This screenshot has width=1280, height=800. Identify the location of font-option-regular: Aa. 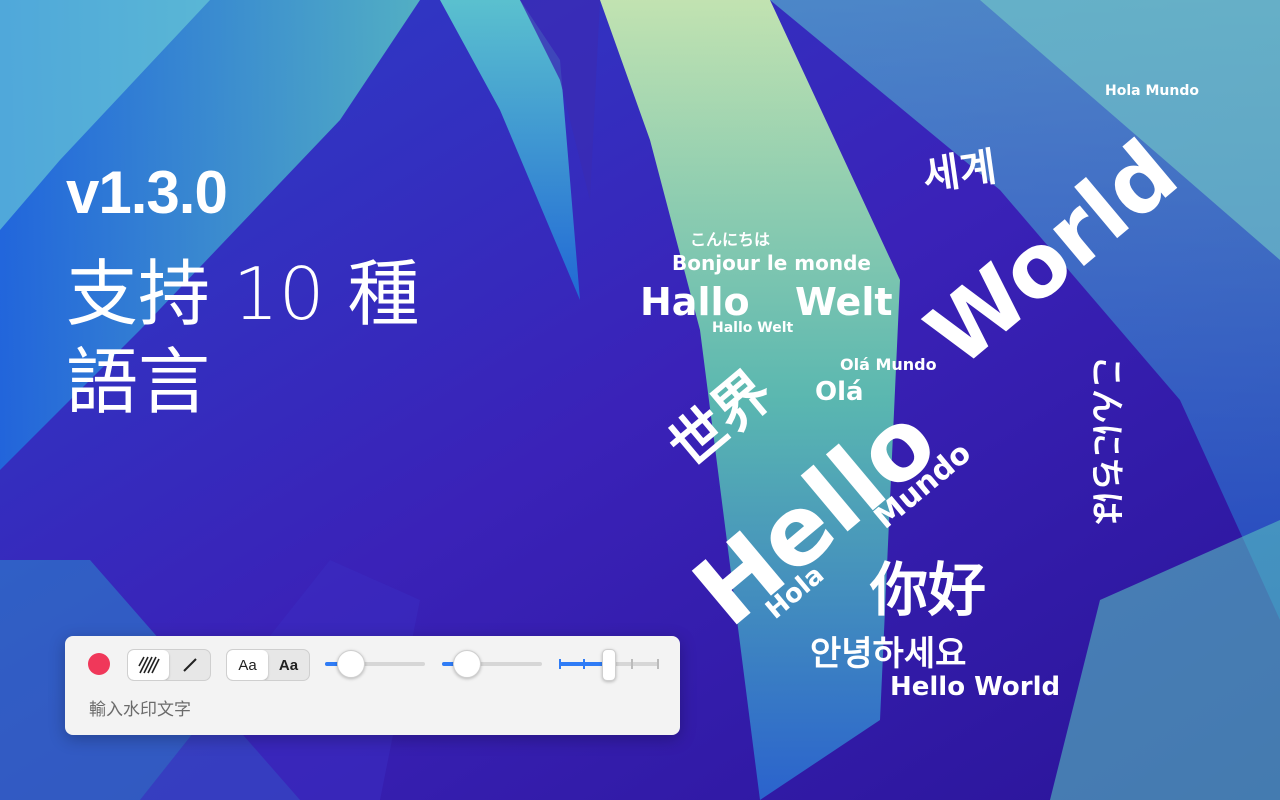
(247, 665).